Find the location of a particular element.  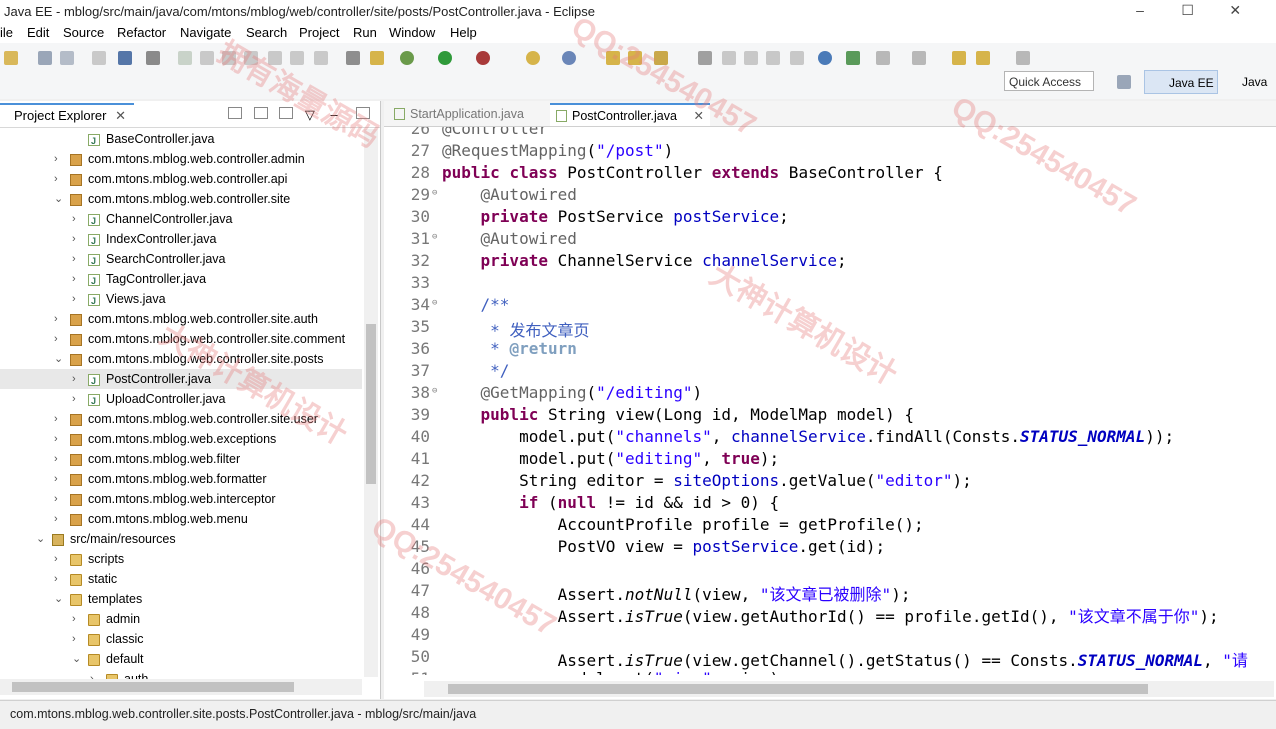

maximize-icon is located at coordinates (363, 113).